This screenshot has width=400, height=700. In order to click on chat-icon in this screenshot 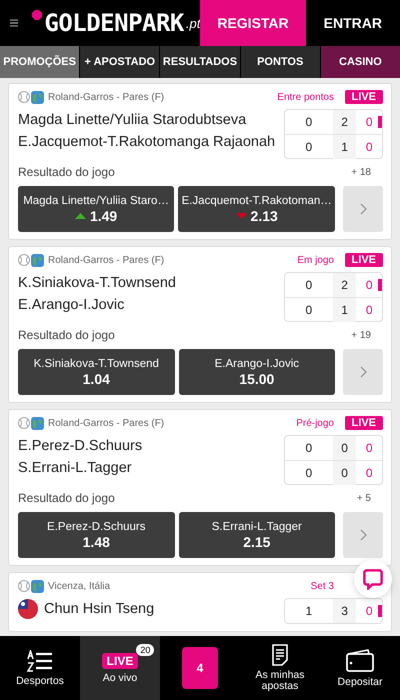, I will do `click(373, 579)`.